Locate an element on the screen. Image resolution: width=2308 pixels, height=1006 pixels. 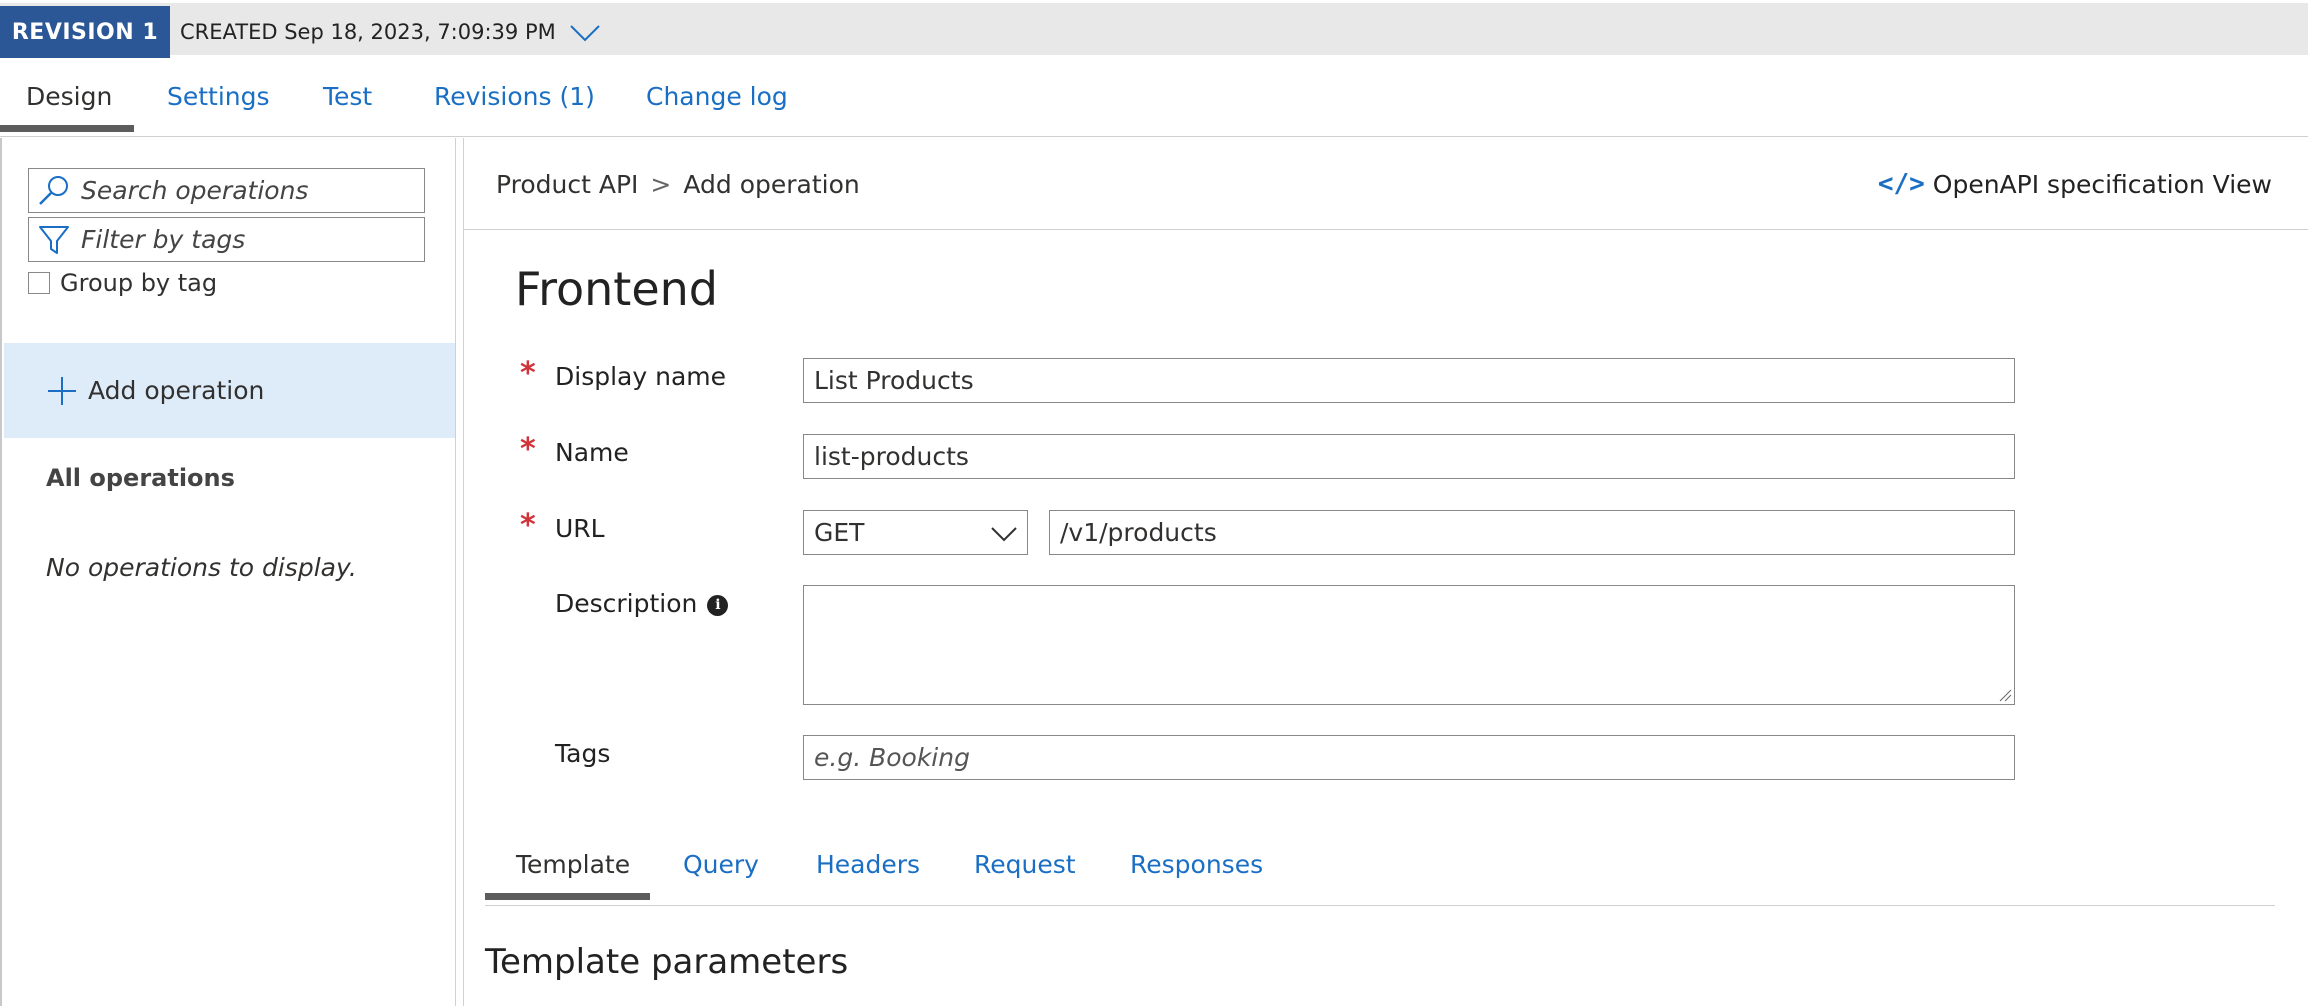
add-operation-label: Add operation is located at coordinates (176, 390).